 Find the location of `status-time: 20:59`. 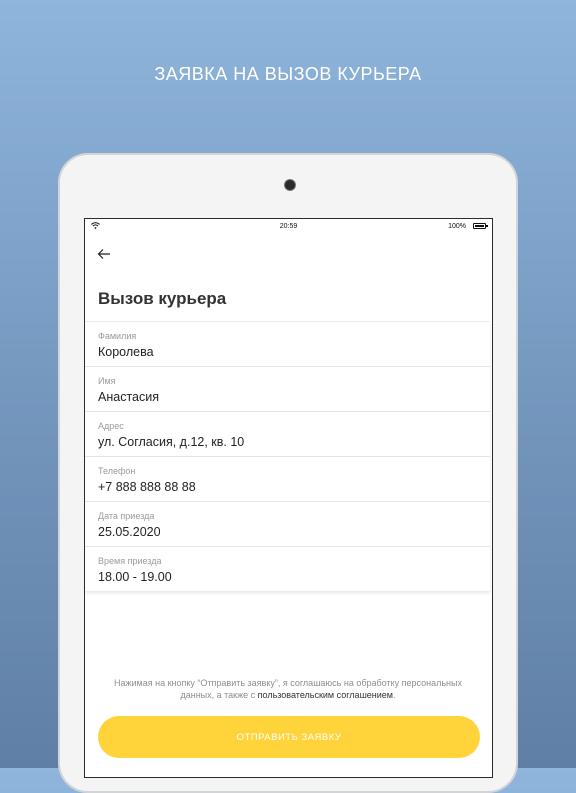

status-time: 20:59 is located at coordinates (288, 226).